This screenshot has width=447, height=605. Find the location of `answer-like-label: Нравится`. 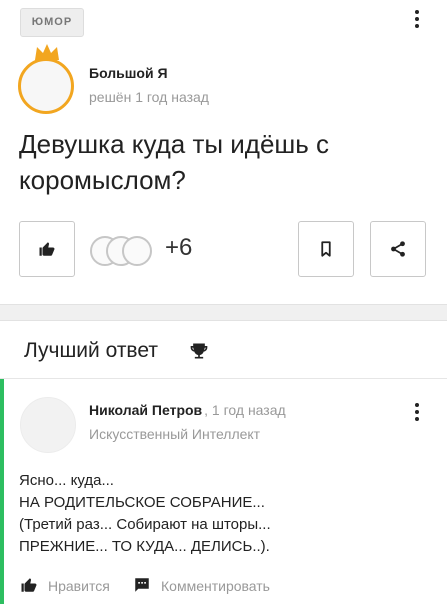

answer-like-label: Нравится is located at coordinates (79, 586).